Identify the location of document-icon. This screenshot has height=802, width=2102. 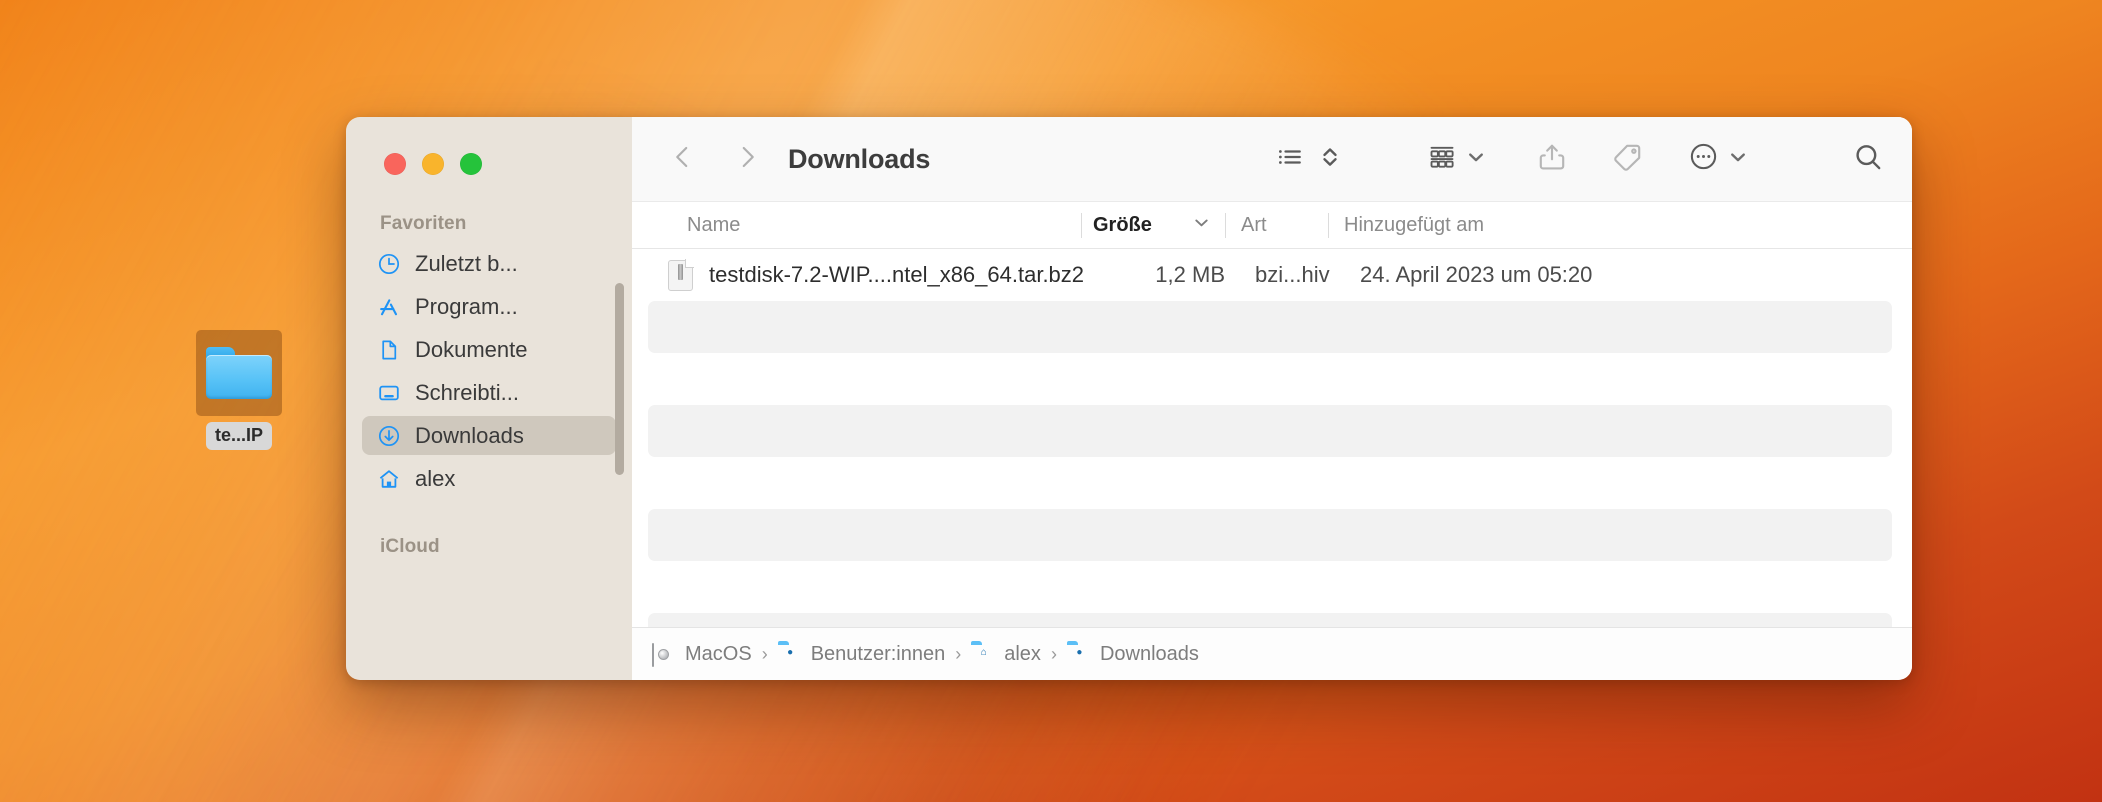
(389, 350).